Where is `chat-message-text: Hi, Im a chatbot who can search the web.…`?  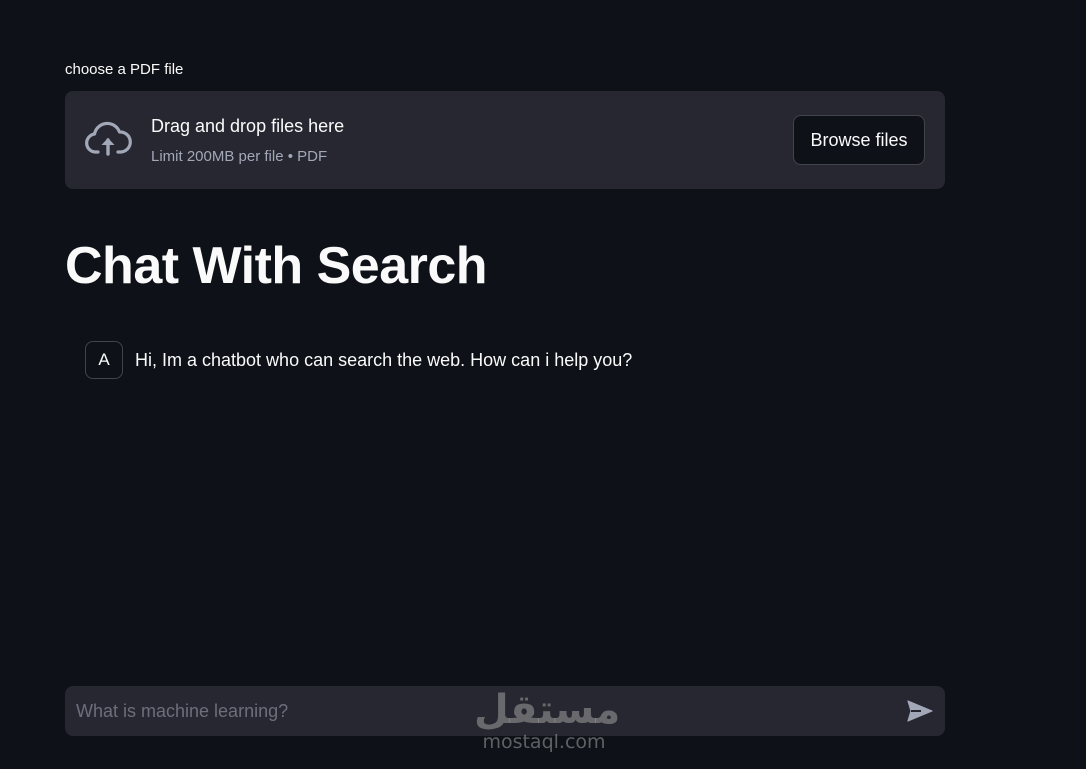
chat-message-text: Hi, Im a chatbot who can search the web.… is located at coordinates (384, 359).